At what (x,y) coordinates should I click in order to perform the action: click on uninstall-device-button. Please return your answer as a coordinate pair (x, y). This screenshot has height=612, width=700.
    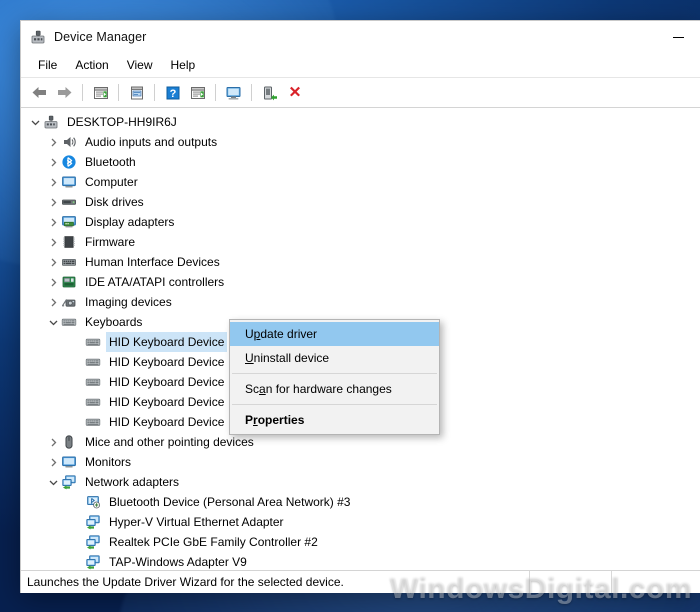
    Looking at the image, I should click on (294, 93).